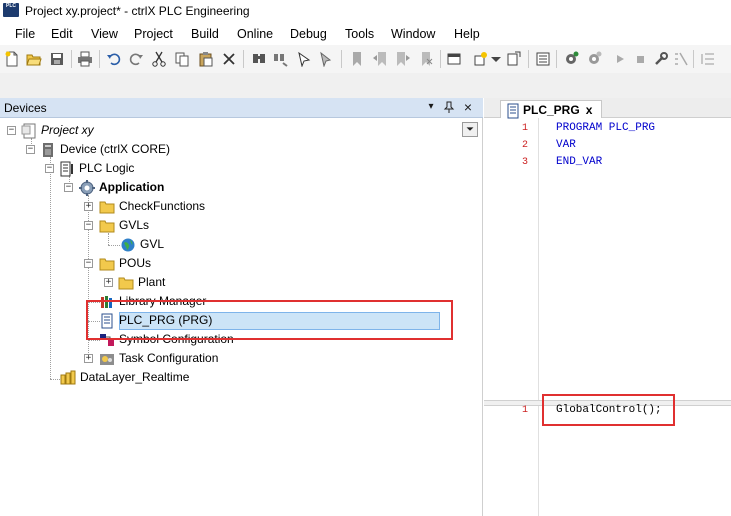  What do you see at coordinates (661, 59) in the screenshot?
I see `reset-tool-icon` at bounding box center [661, 59].